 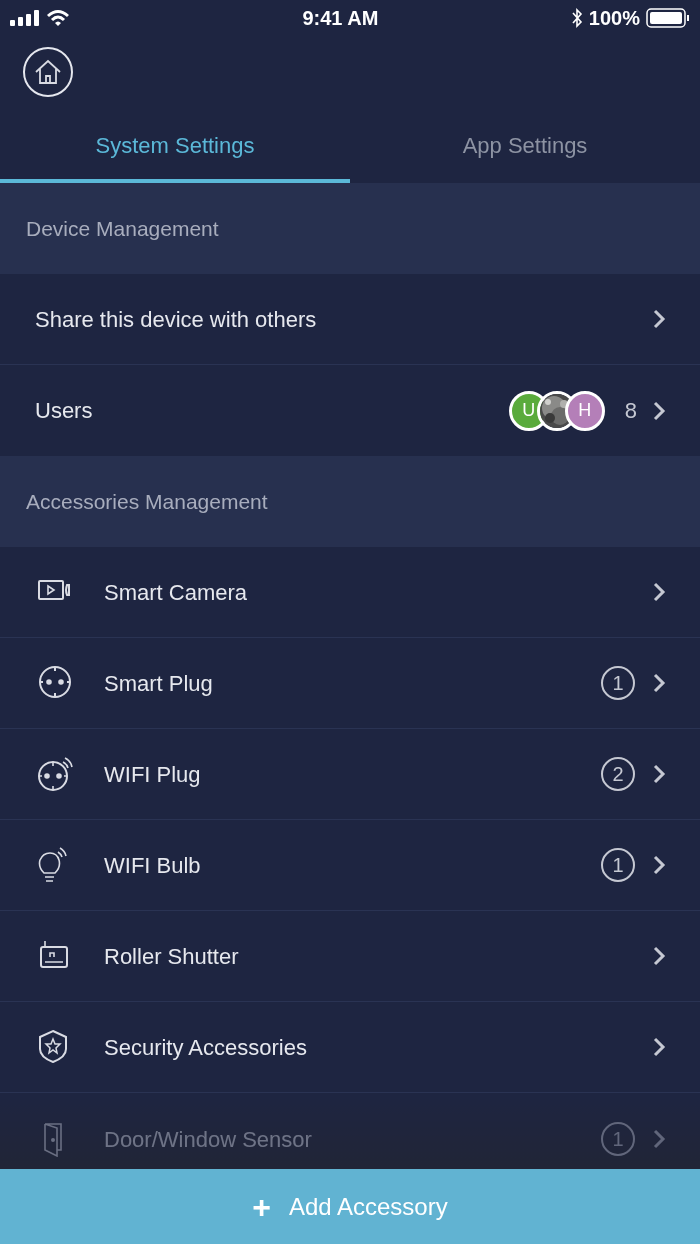 What do you see at coordinates (350, 1047) in the screenshot?
I see `list-row: Security Accessories` at bounding box center [350, 1047].